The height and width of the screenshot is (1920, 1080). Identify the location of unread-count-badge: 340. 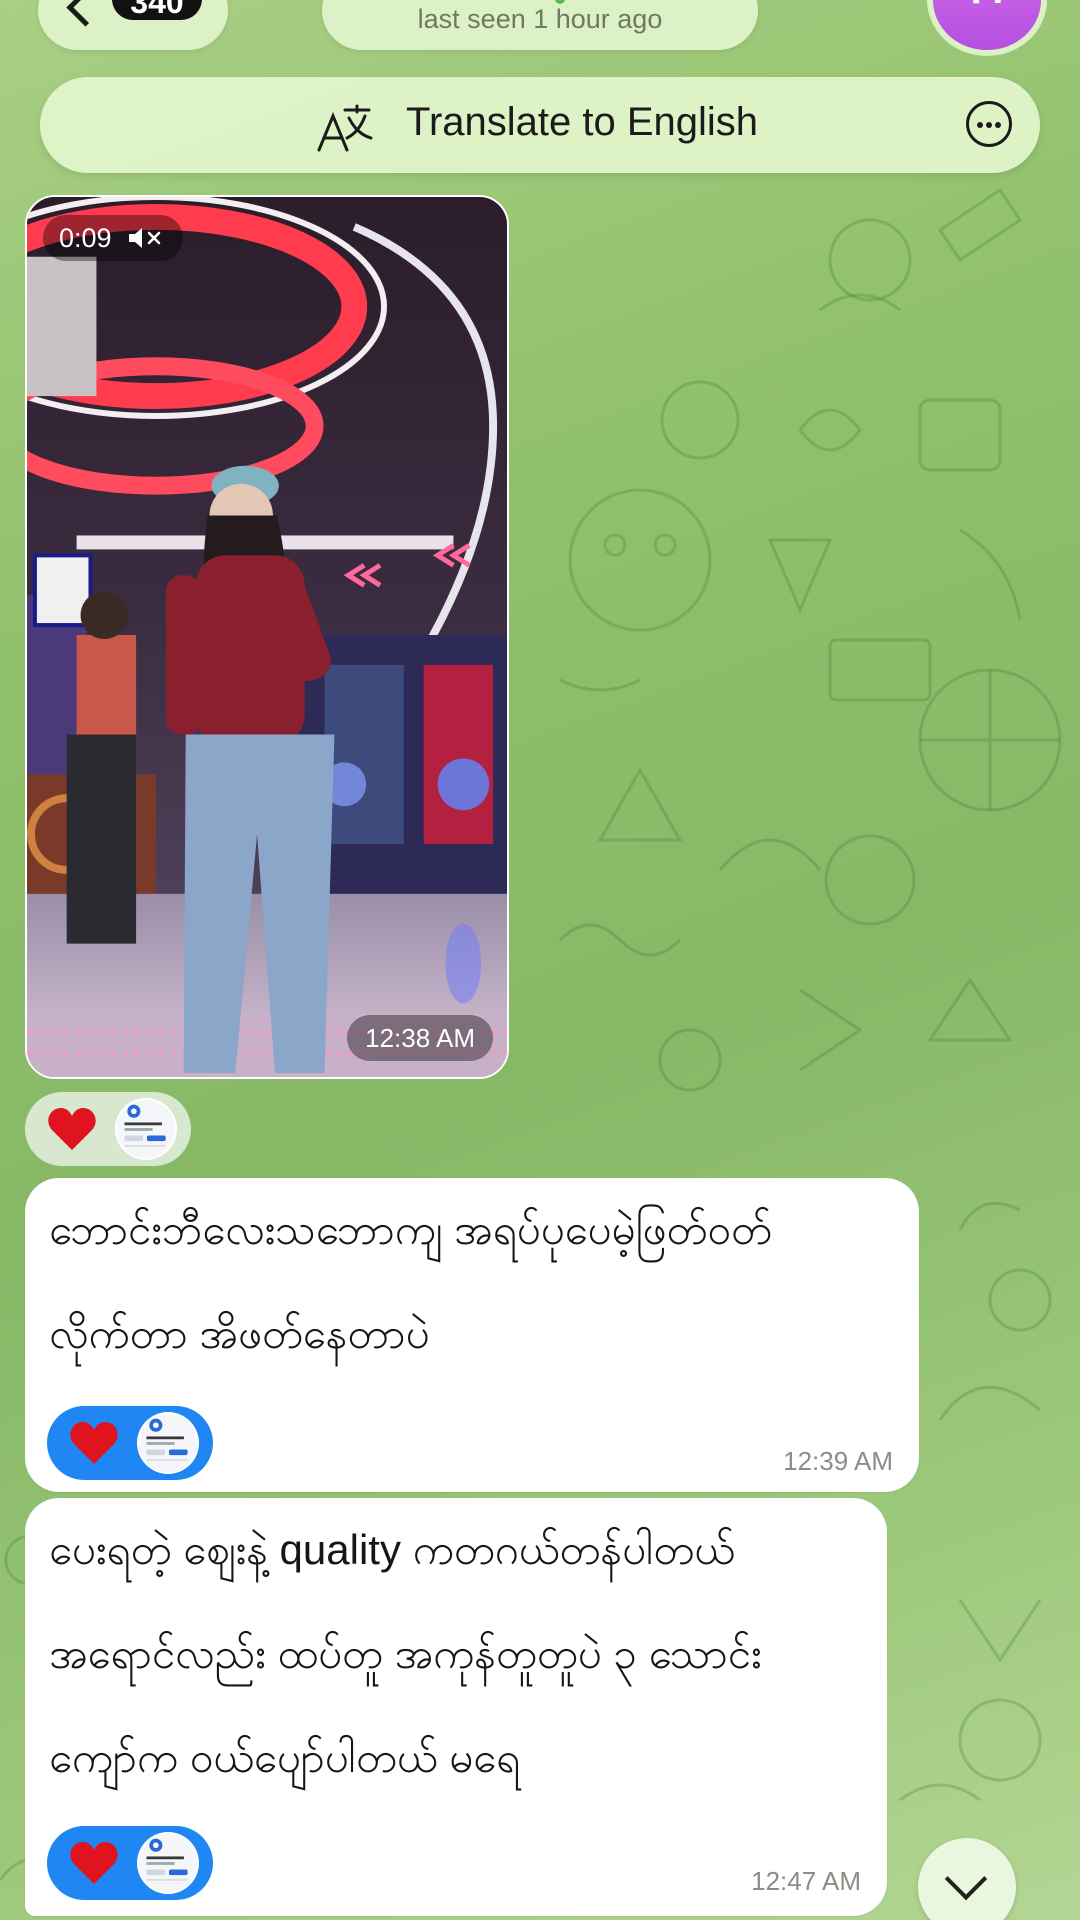
(157, 10).